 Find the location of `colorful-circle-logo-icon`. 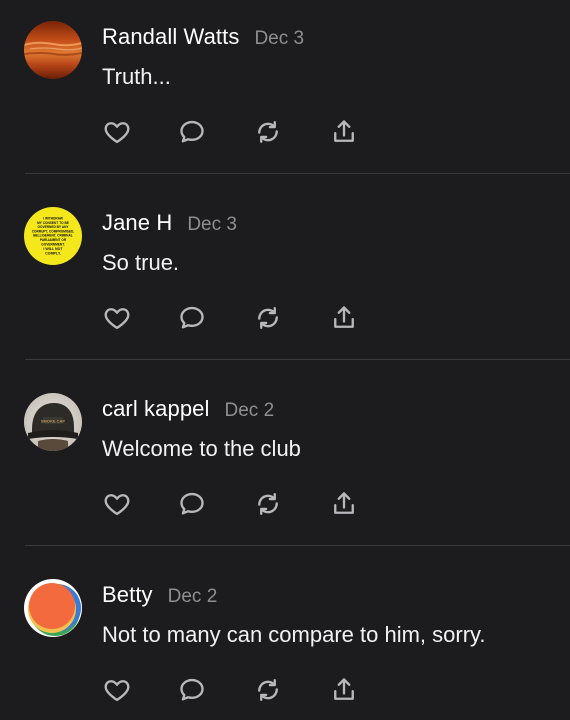

colorful-circle-logo-icon is located at coordinates (53, 608).